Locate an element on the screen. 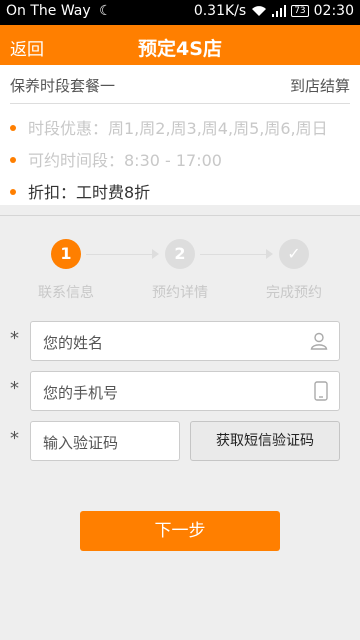 The height and width of the screenshot is (640, 360). title-bar: 返回 预定4S店 is located at coordinates (180, 45).